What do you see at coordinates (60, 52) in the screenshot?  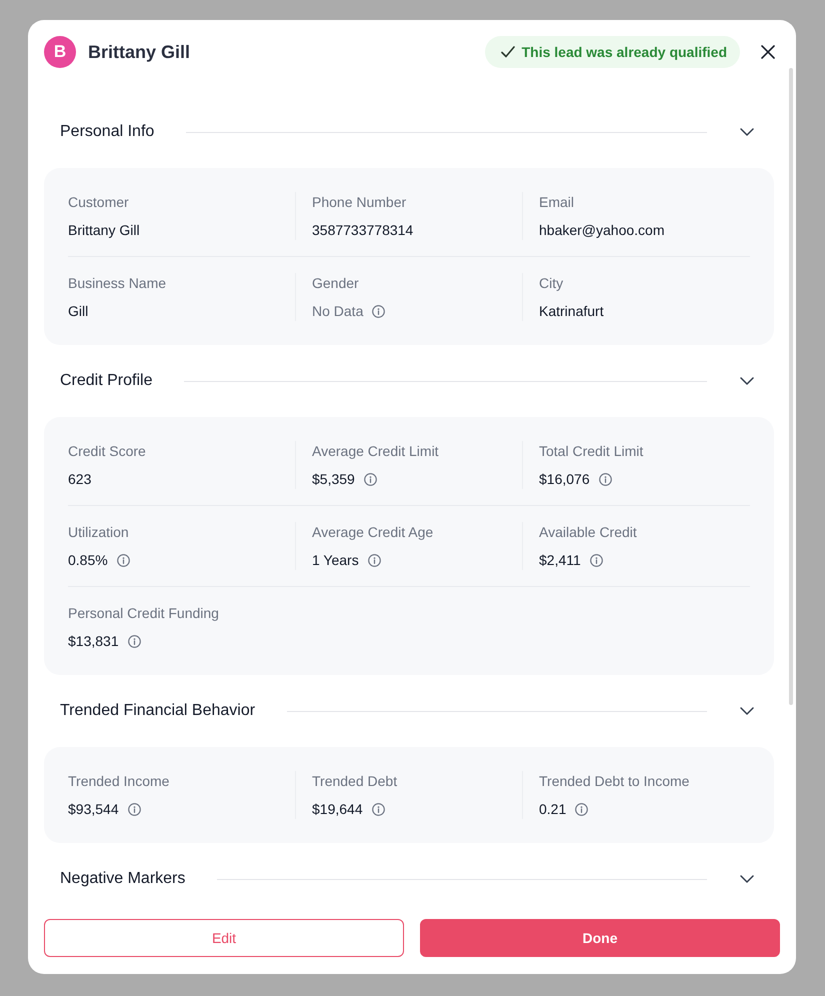 I see `avatar: B` at bounding box center [60, 52].